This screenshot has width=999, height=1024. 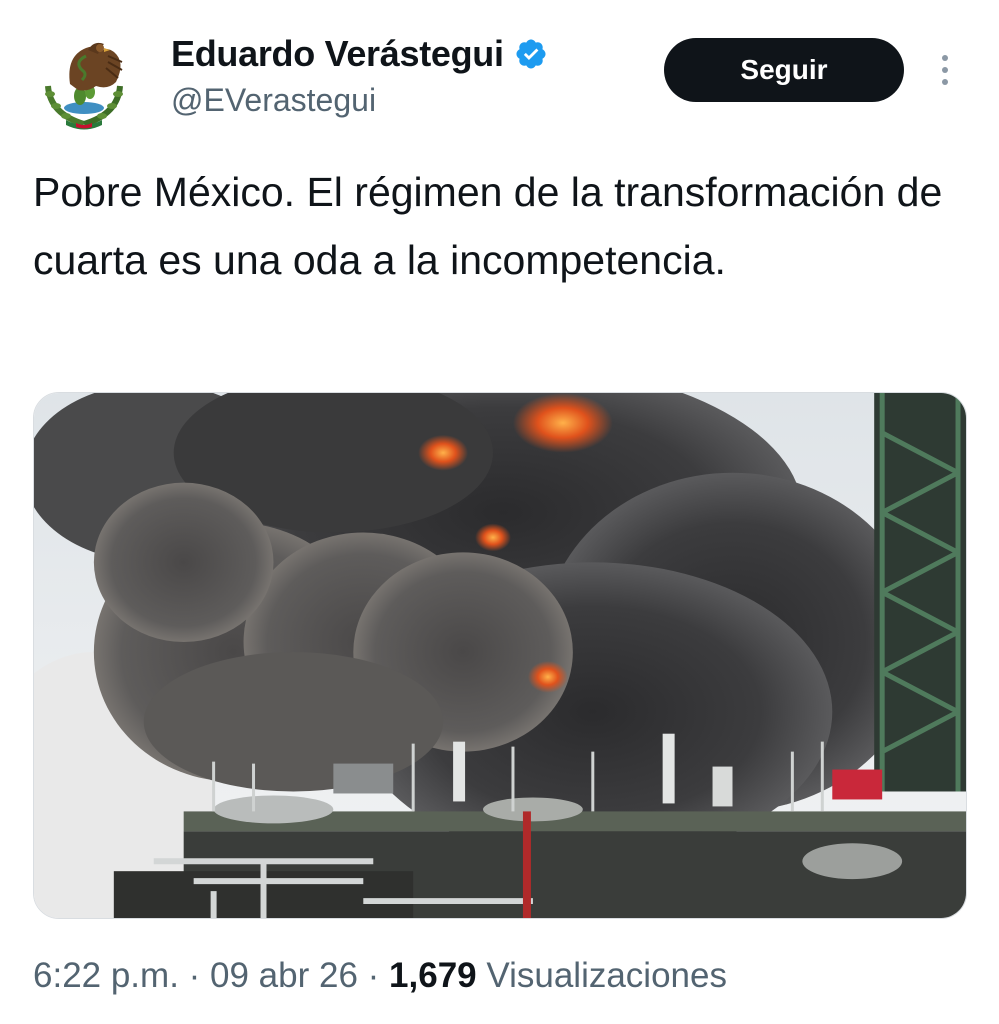 What do you see at coordinates (531, 54) in the screenshot?
I see `verified-badge-icon` at bounding box center [531, 54].